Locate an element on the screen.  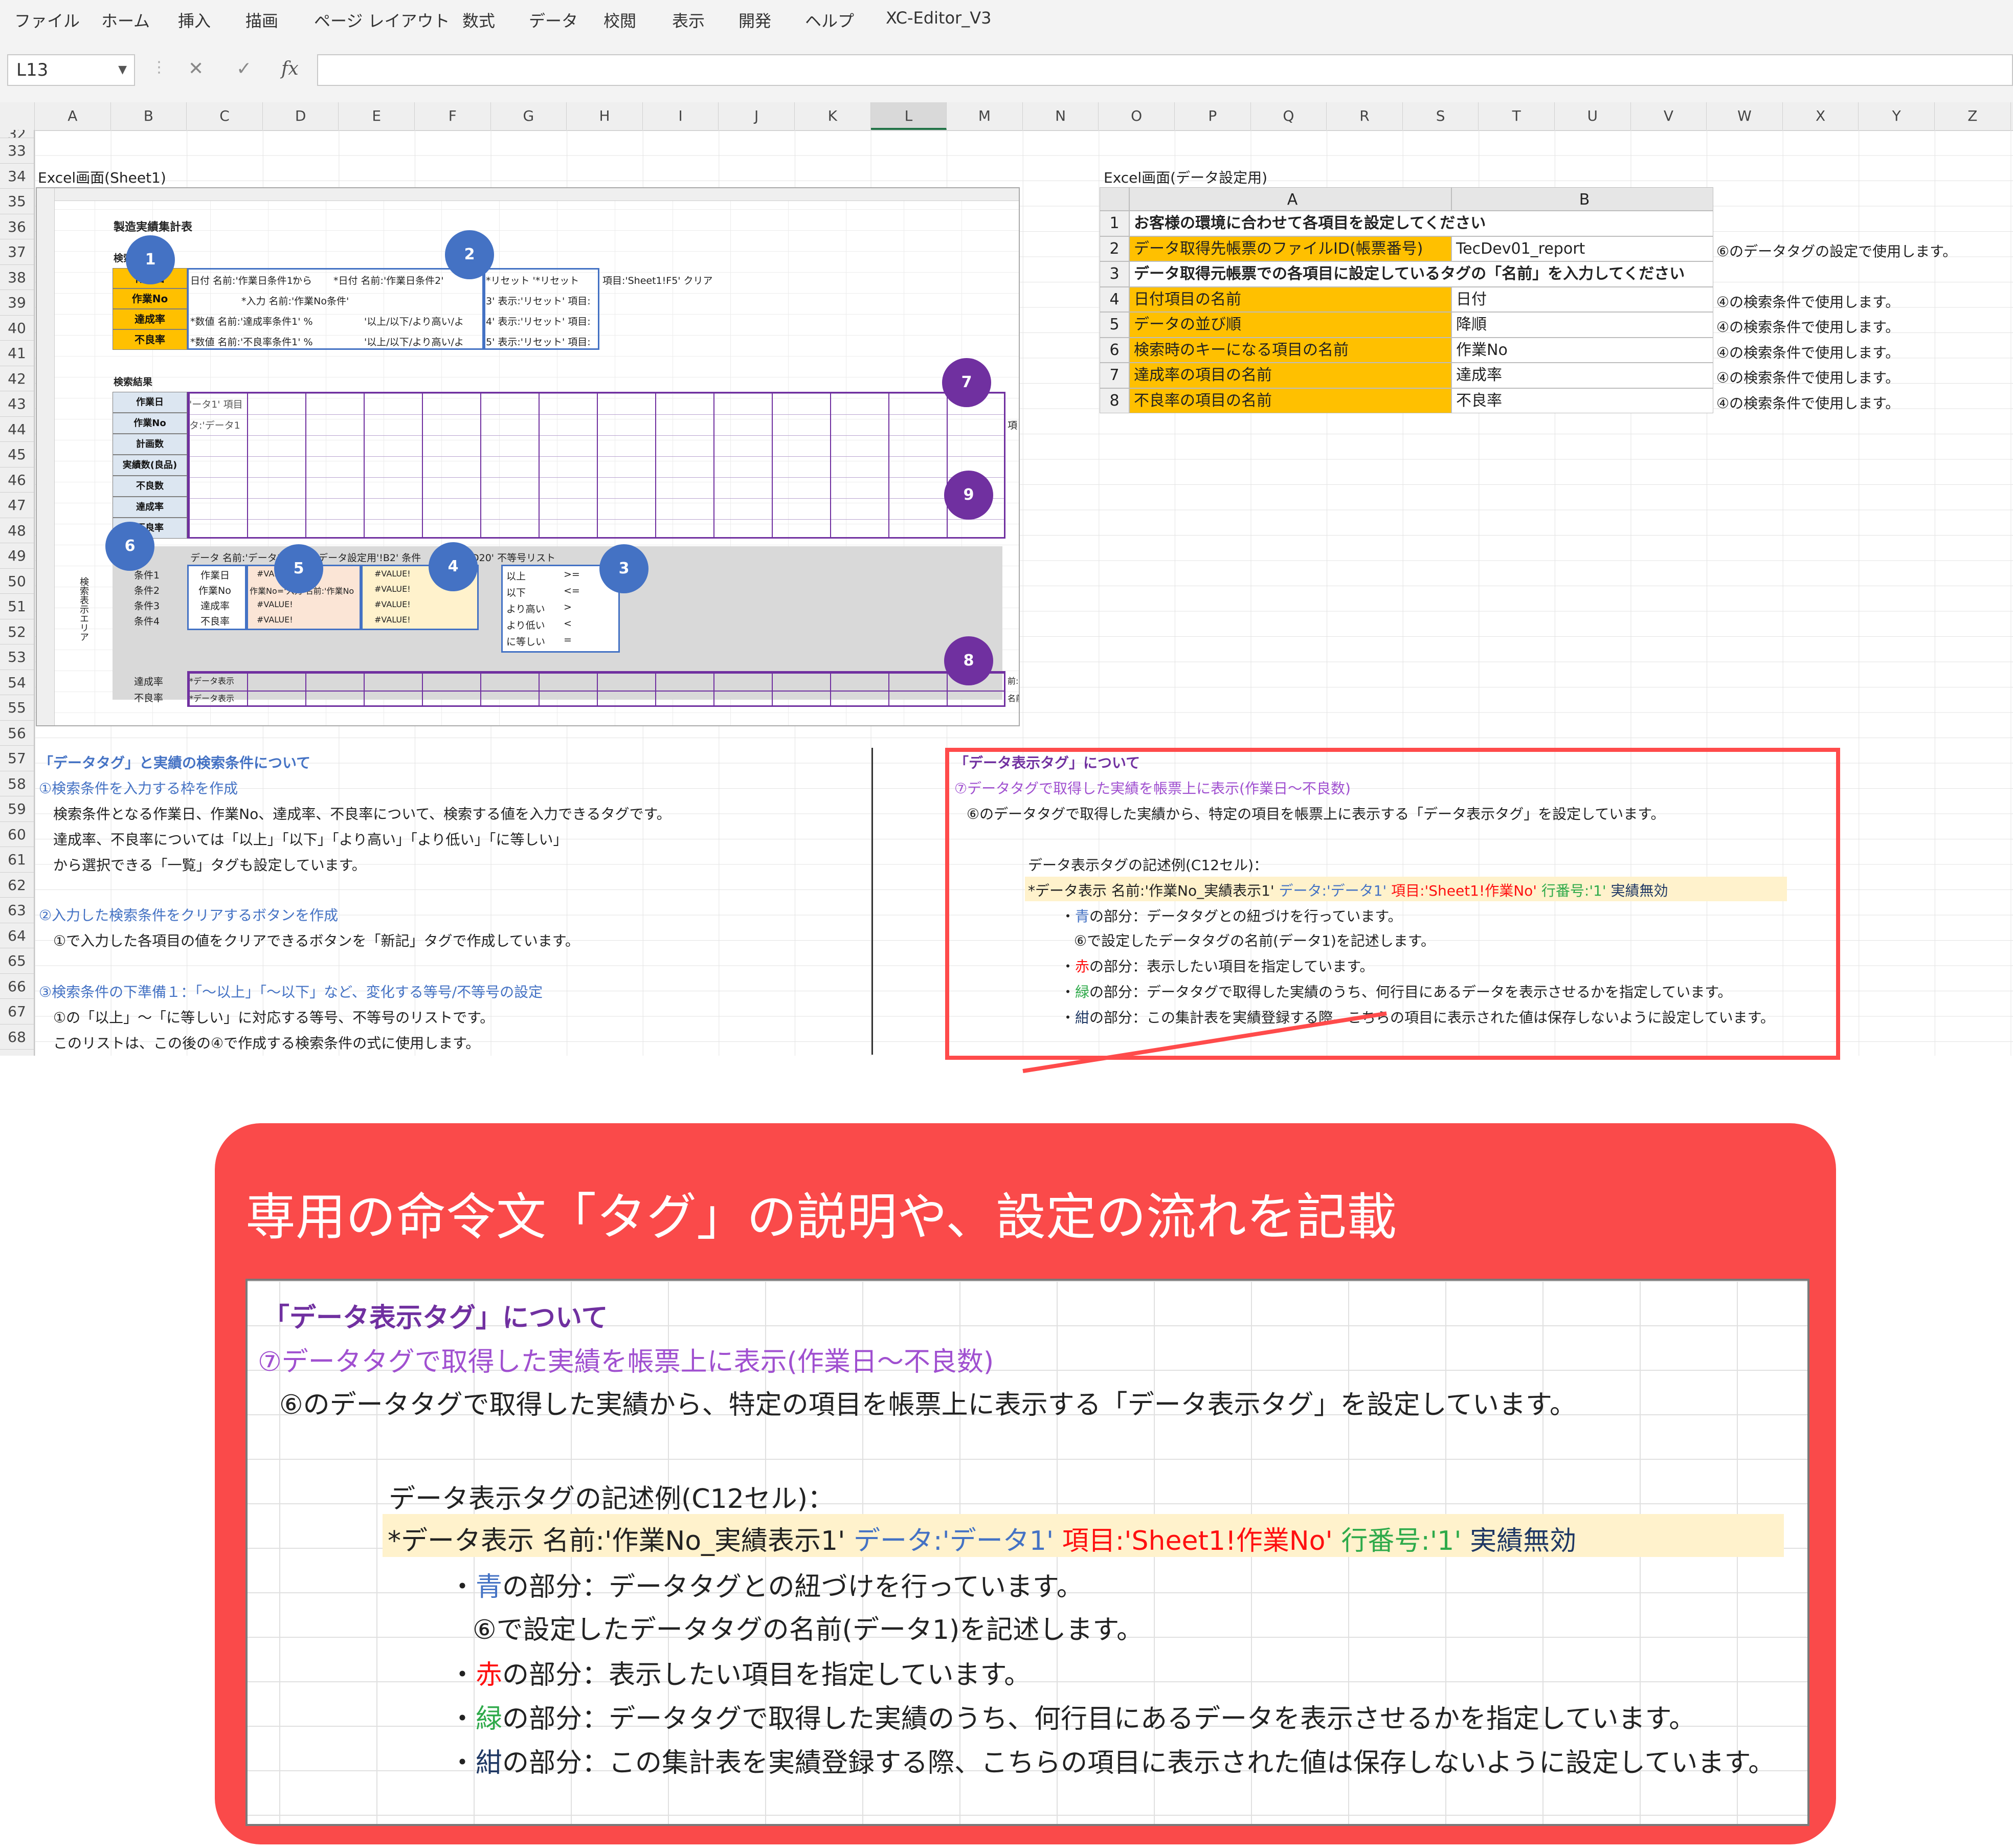
column-header-k: K is located at coordinates (833, 116).